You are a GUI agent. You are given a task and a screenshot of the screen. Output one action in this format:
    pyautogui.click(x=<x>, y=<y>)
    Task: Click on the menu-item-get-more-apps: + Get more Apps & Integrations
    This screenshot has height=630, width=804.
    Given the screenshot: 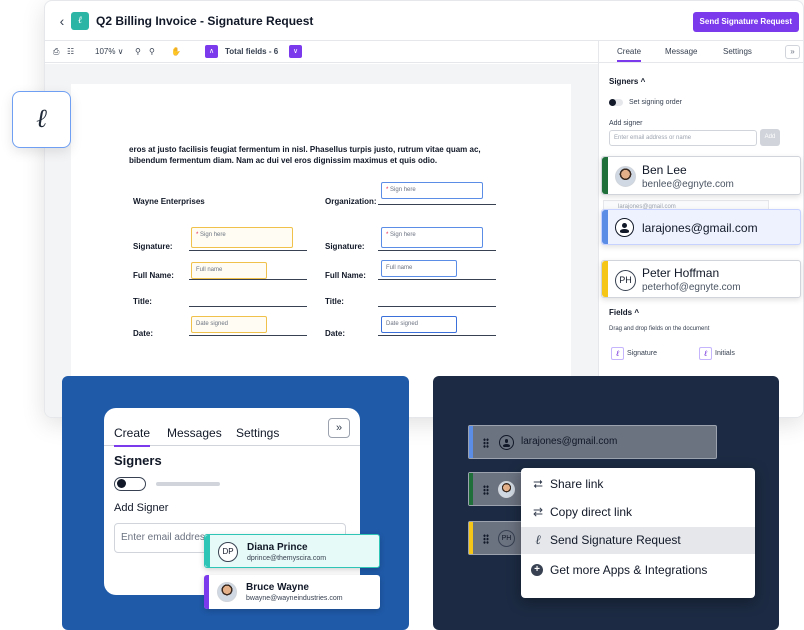 What is the action you would take?
    pyautogui.click(x=638, y=570)
    